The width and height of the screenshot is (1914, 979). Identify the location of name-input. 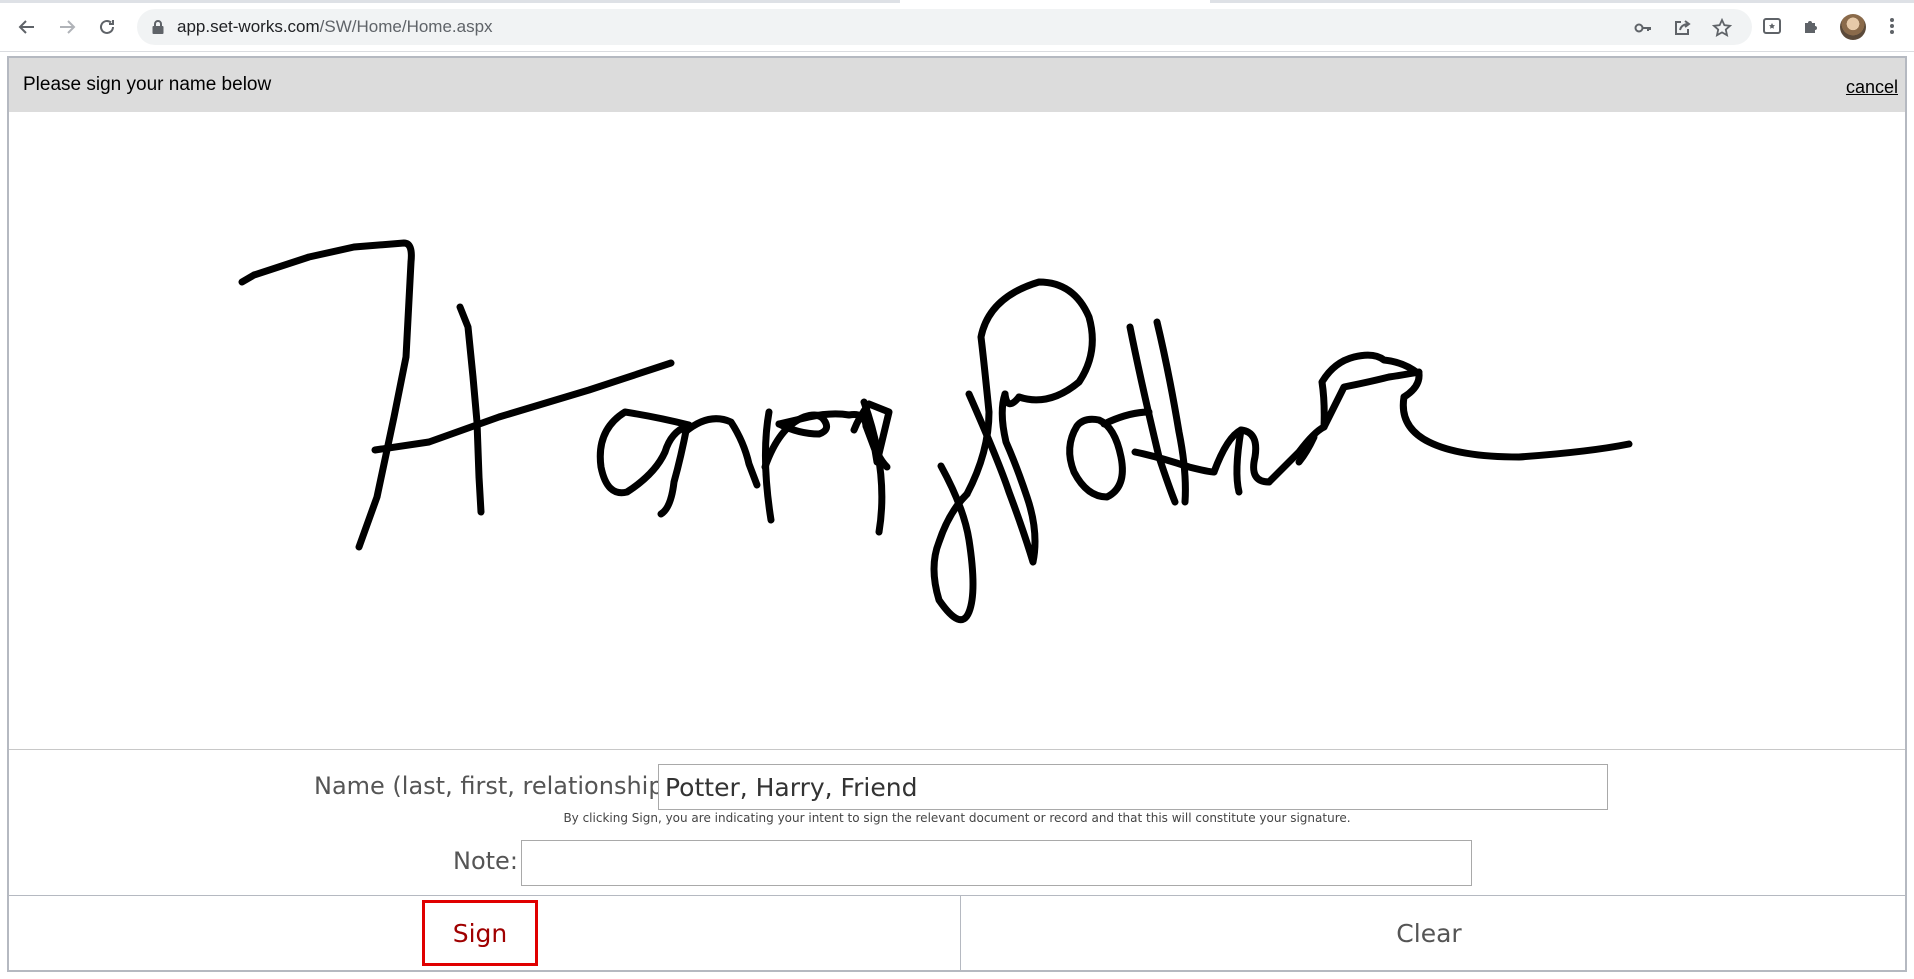
(1133, 787).